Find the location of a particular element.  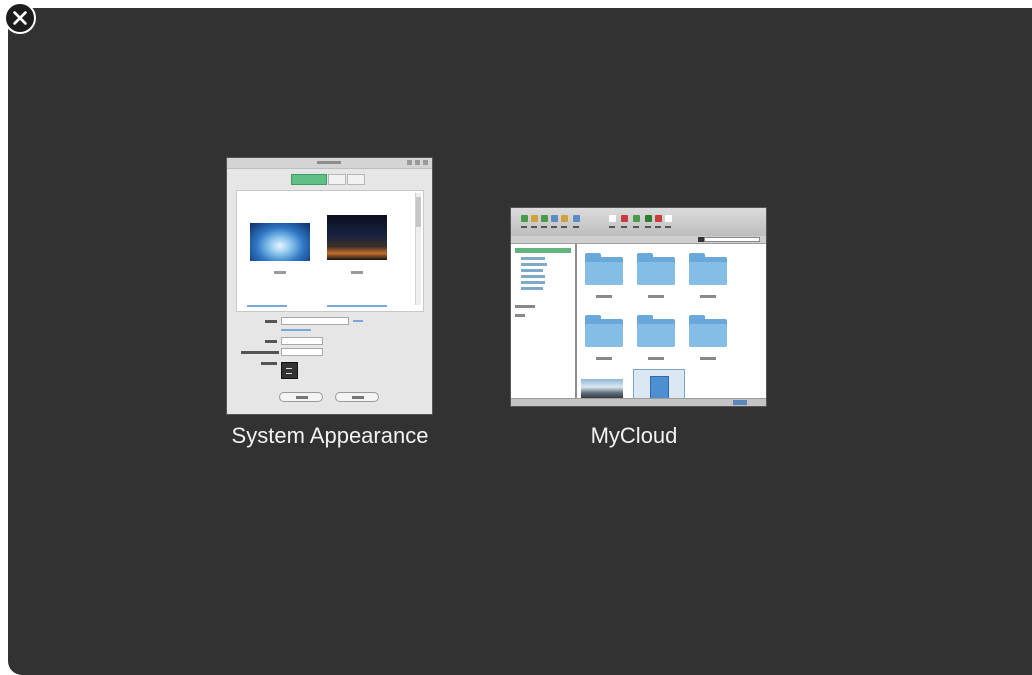

accent-swatch is located at coordinates (289, 370).